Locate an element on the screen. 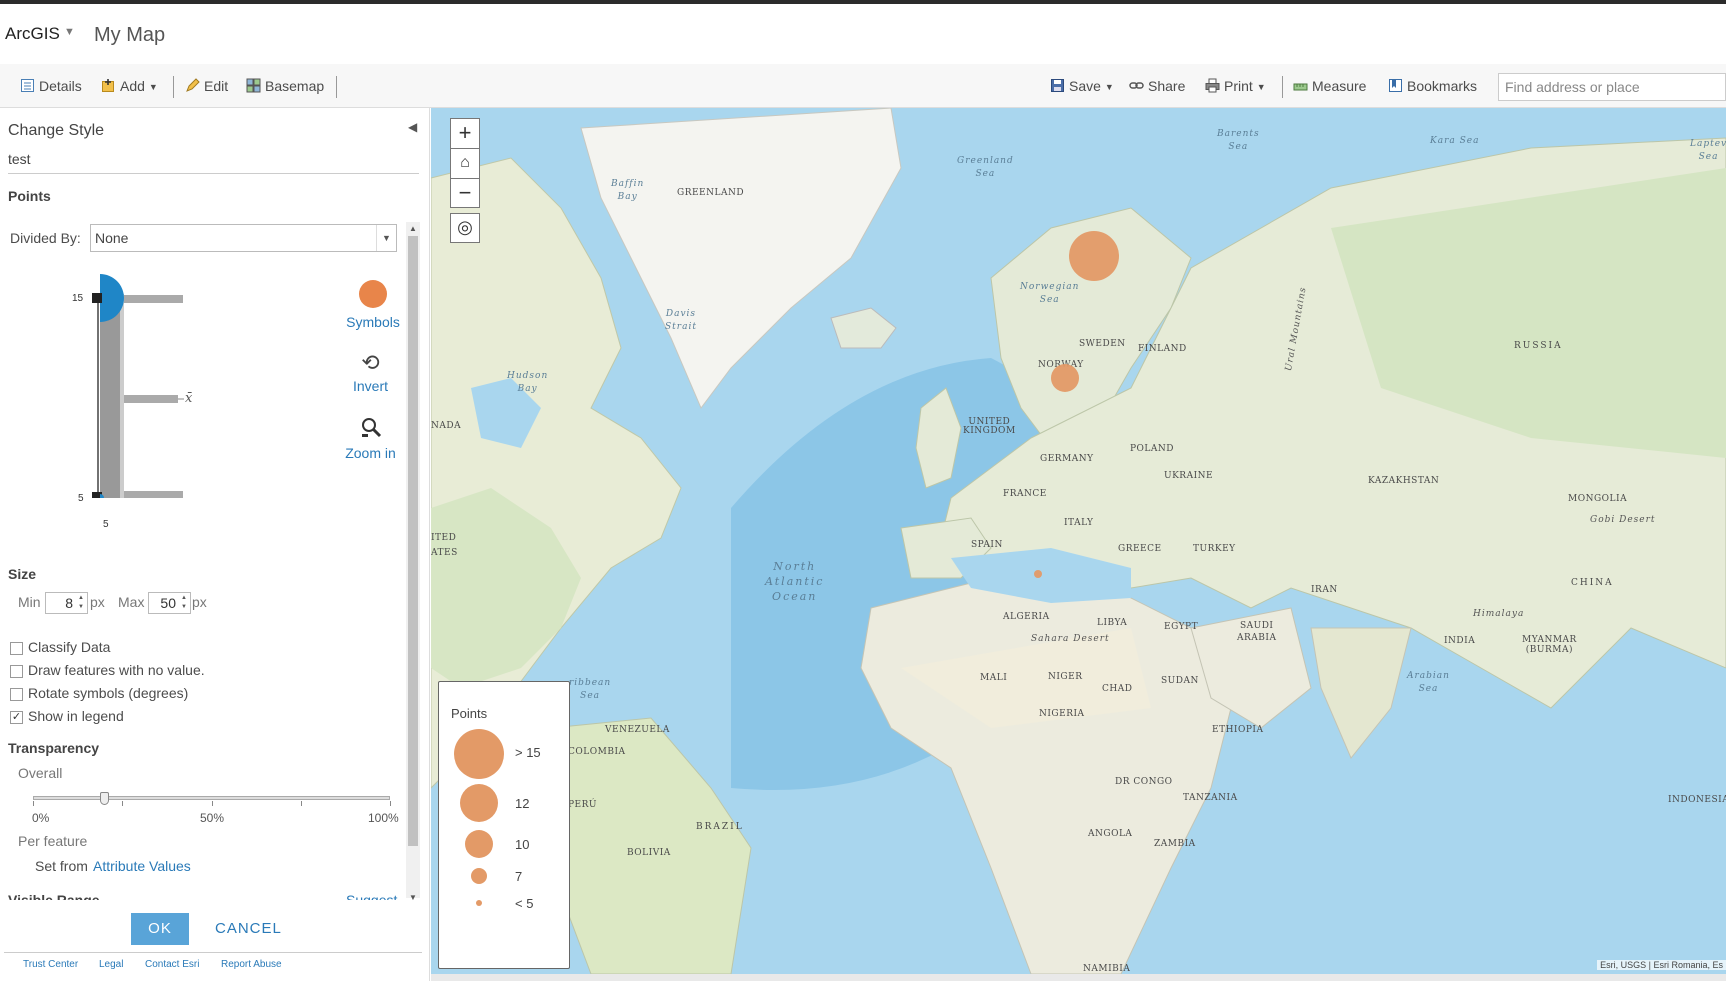 This screenshot has height=981, width=1726. visible-range-header: Visible Range is located at coordinates (54, 896).